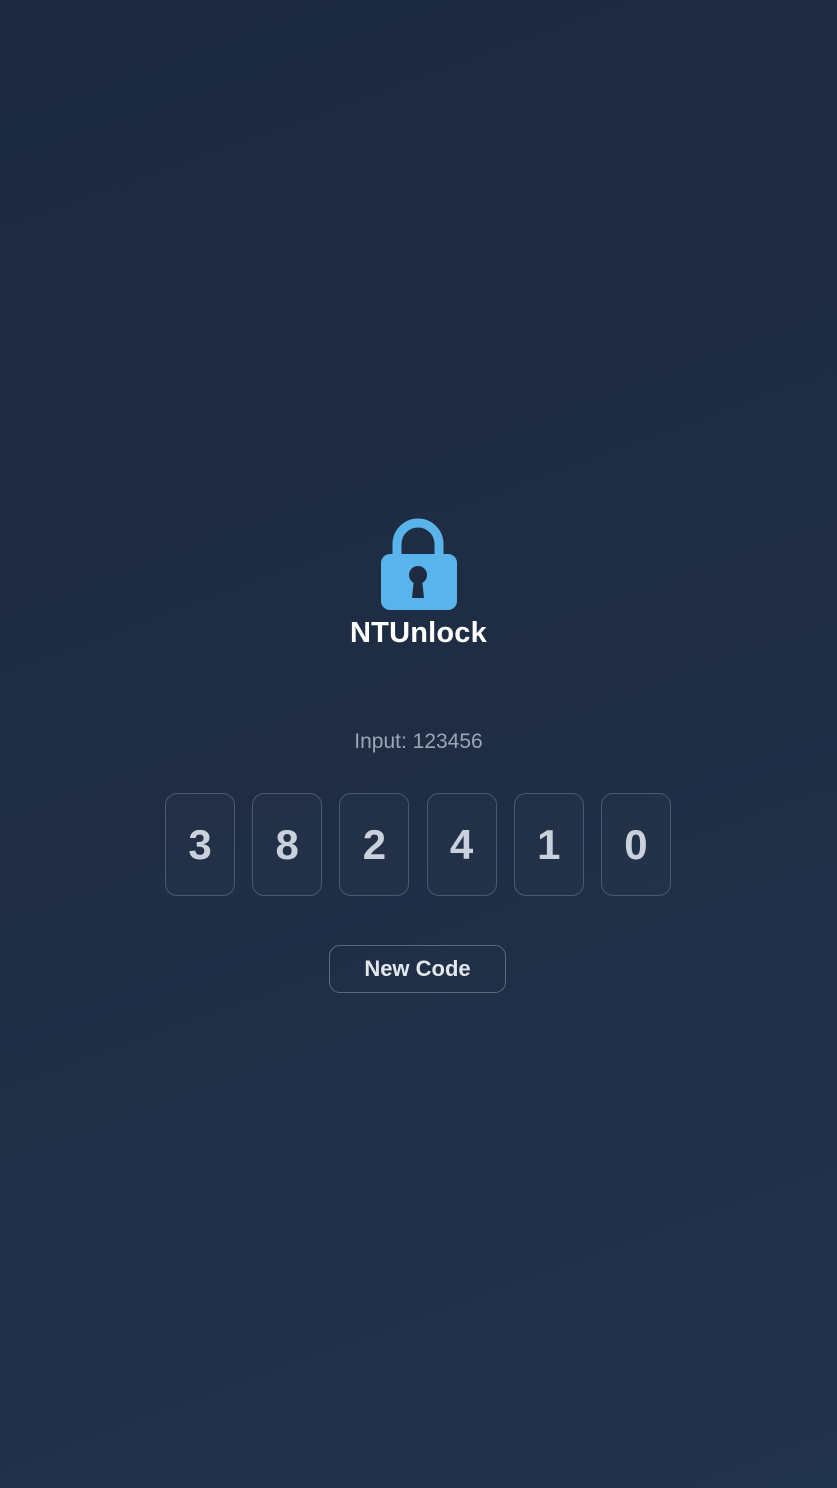 The width and height of the screenshot is (837, 1488). Describe the element at coordinates (548, 844) in the screenshot. I see `code-digit: 1` at that location.